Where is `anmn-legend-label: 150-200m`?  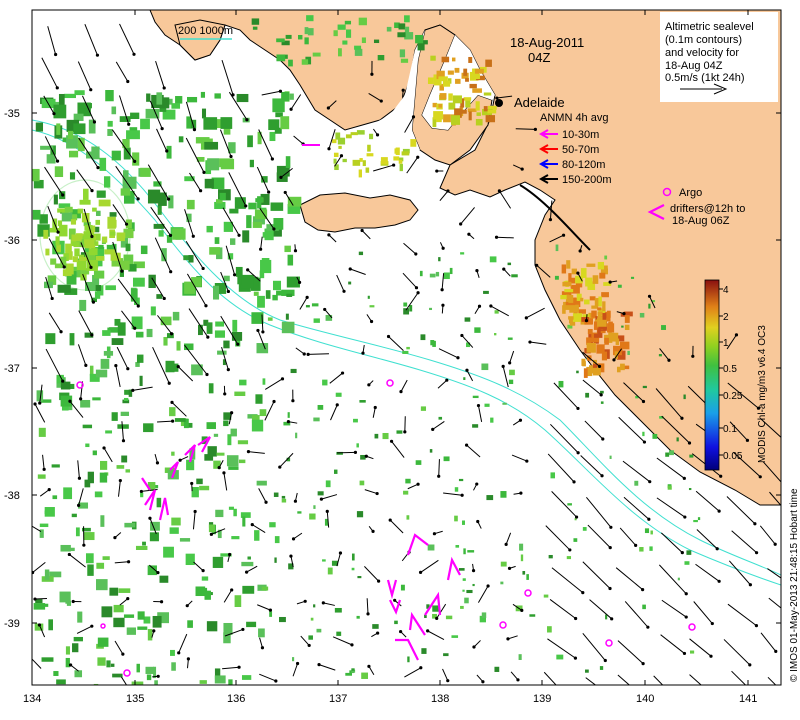 anmn-legend-label: 150-200m is located at coordinates (587, 180).